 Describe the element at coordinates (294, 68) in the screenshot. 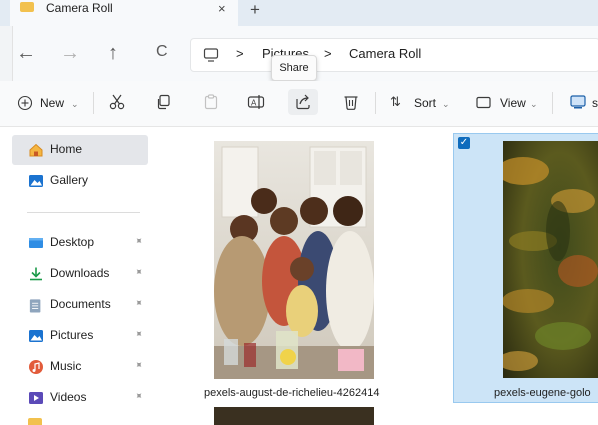

I see `share-tooltip: Share` at that location.